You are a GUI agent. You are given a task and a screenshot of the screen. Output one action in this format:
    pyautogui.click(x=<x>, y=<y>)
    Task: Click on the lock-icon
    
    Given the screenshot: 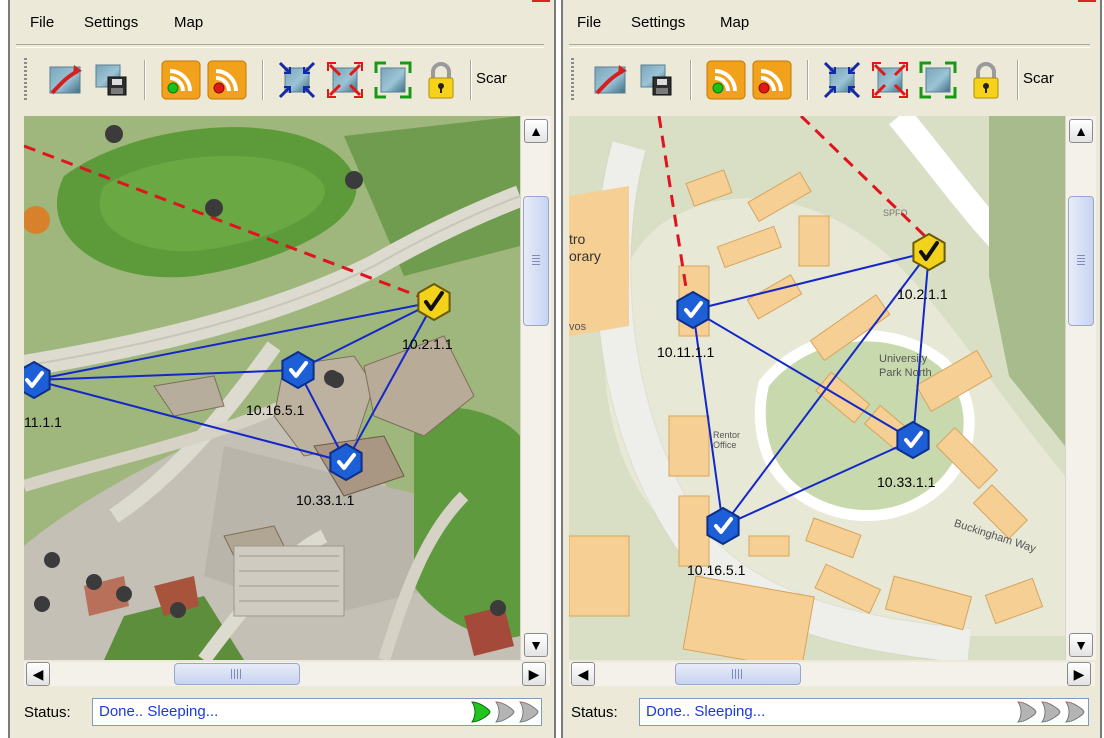 What is the action you would take?
    pyautogui.click(x=986, y=80)
    